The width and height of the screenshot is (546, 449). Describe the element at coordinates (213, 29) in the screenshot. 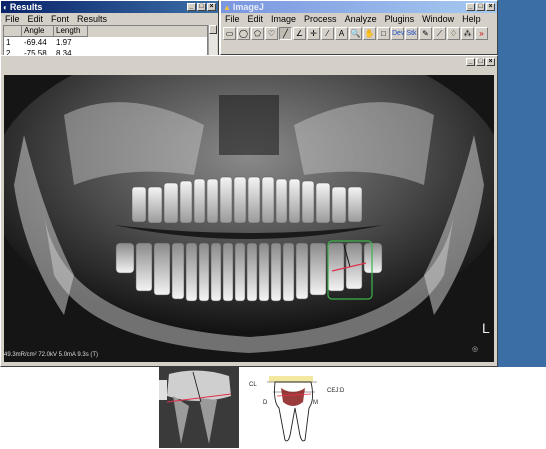

I see `scroll-up-icon` at that location.